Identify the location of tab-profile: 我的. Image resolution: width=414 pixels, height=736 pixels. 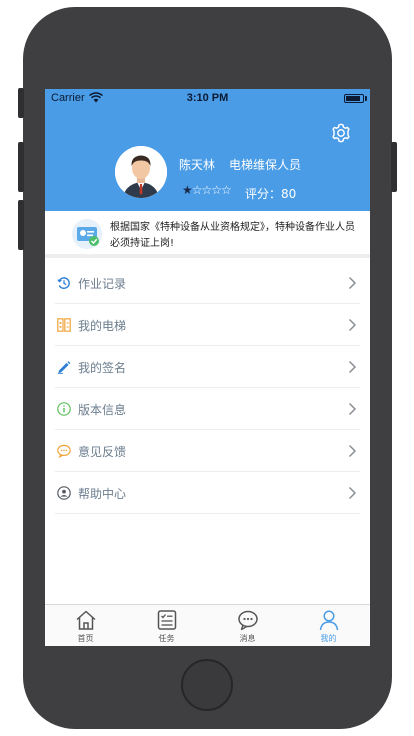
(328, 625).